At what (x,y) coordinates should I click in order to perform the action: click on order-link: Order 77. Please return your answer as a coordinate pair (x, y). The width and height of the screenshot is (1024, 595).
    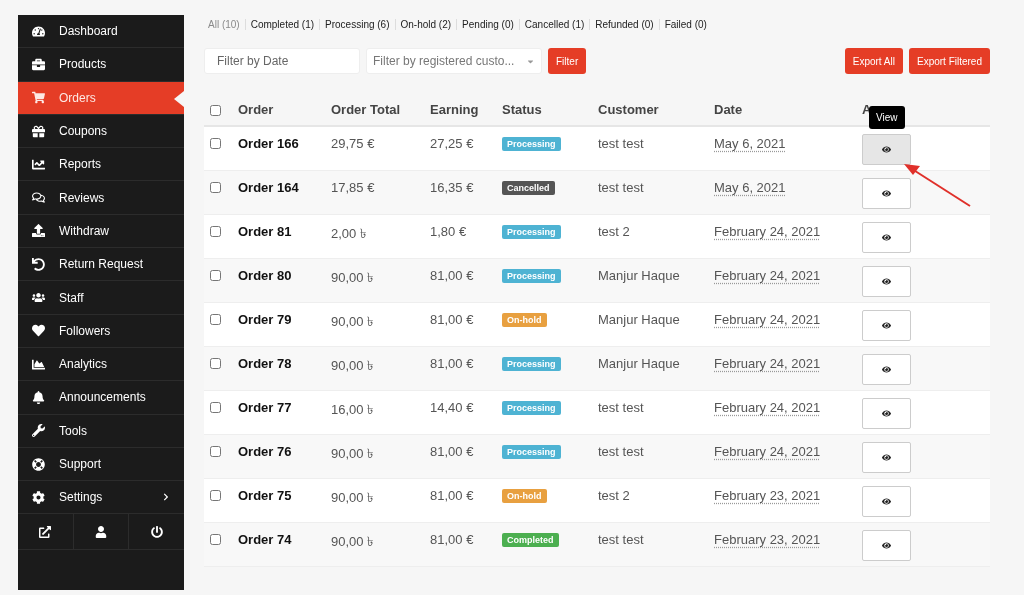
    Looking at the image, I should click on (284, 407).